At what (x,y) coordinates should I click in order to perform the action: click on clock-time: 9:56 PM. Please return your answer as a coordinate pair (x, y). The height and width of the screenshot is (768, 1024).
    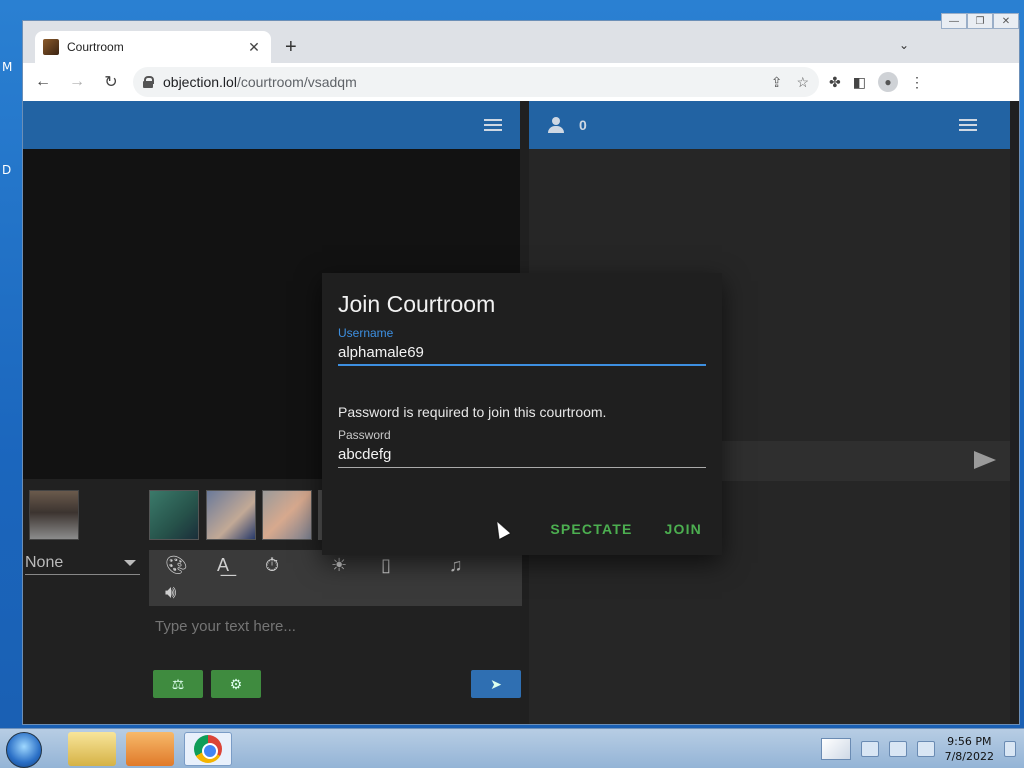
    Looking at the image, I should click on (969, 741).